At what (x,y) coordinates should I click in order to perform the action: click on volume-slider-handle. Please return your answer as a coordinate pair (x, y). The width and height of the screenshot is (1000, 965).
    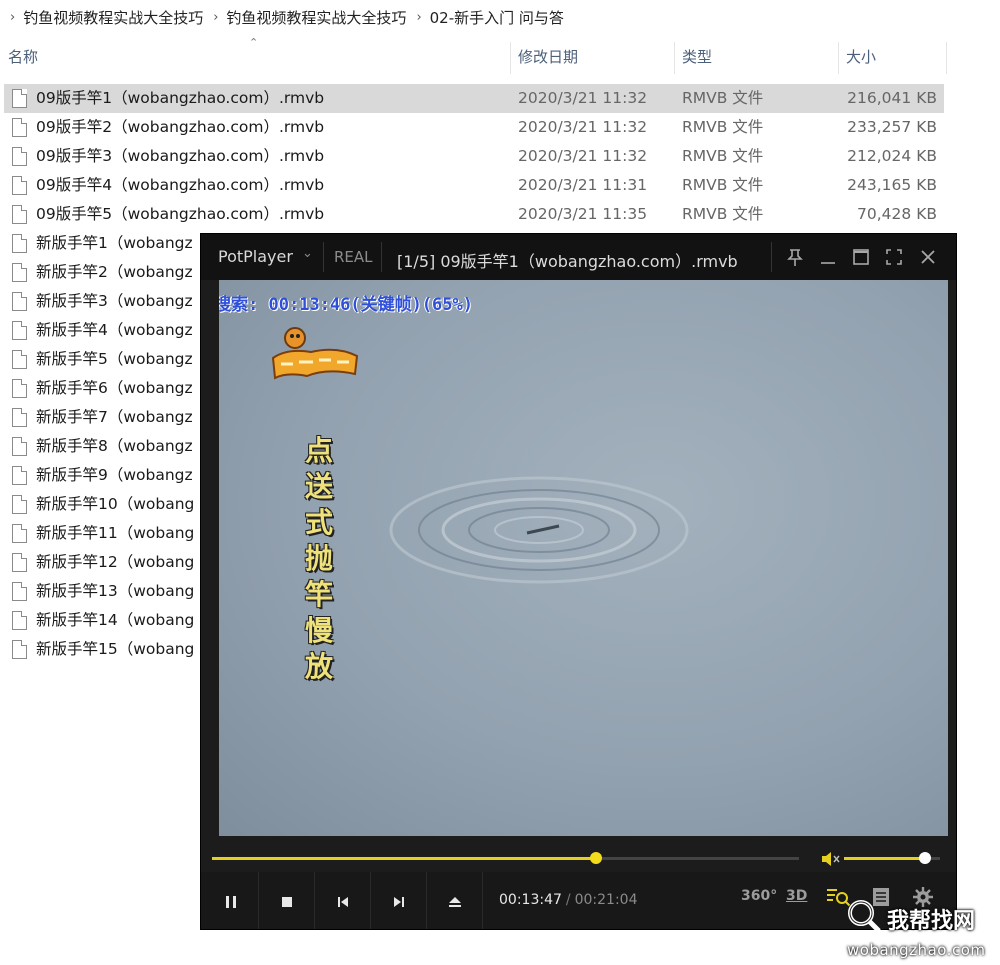
    Looking at the image, I should click on (924, 858).